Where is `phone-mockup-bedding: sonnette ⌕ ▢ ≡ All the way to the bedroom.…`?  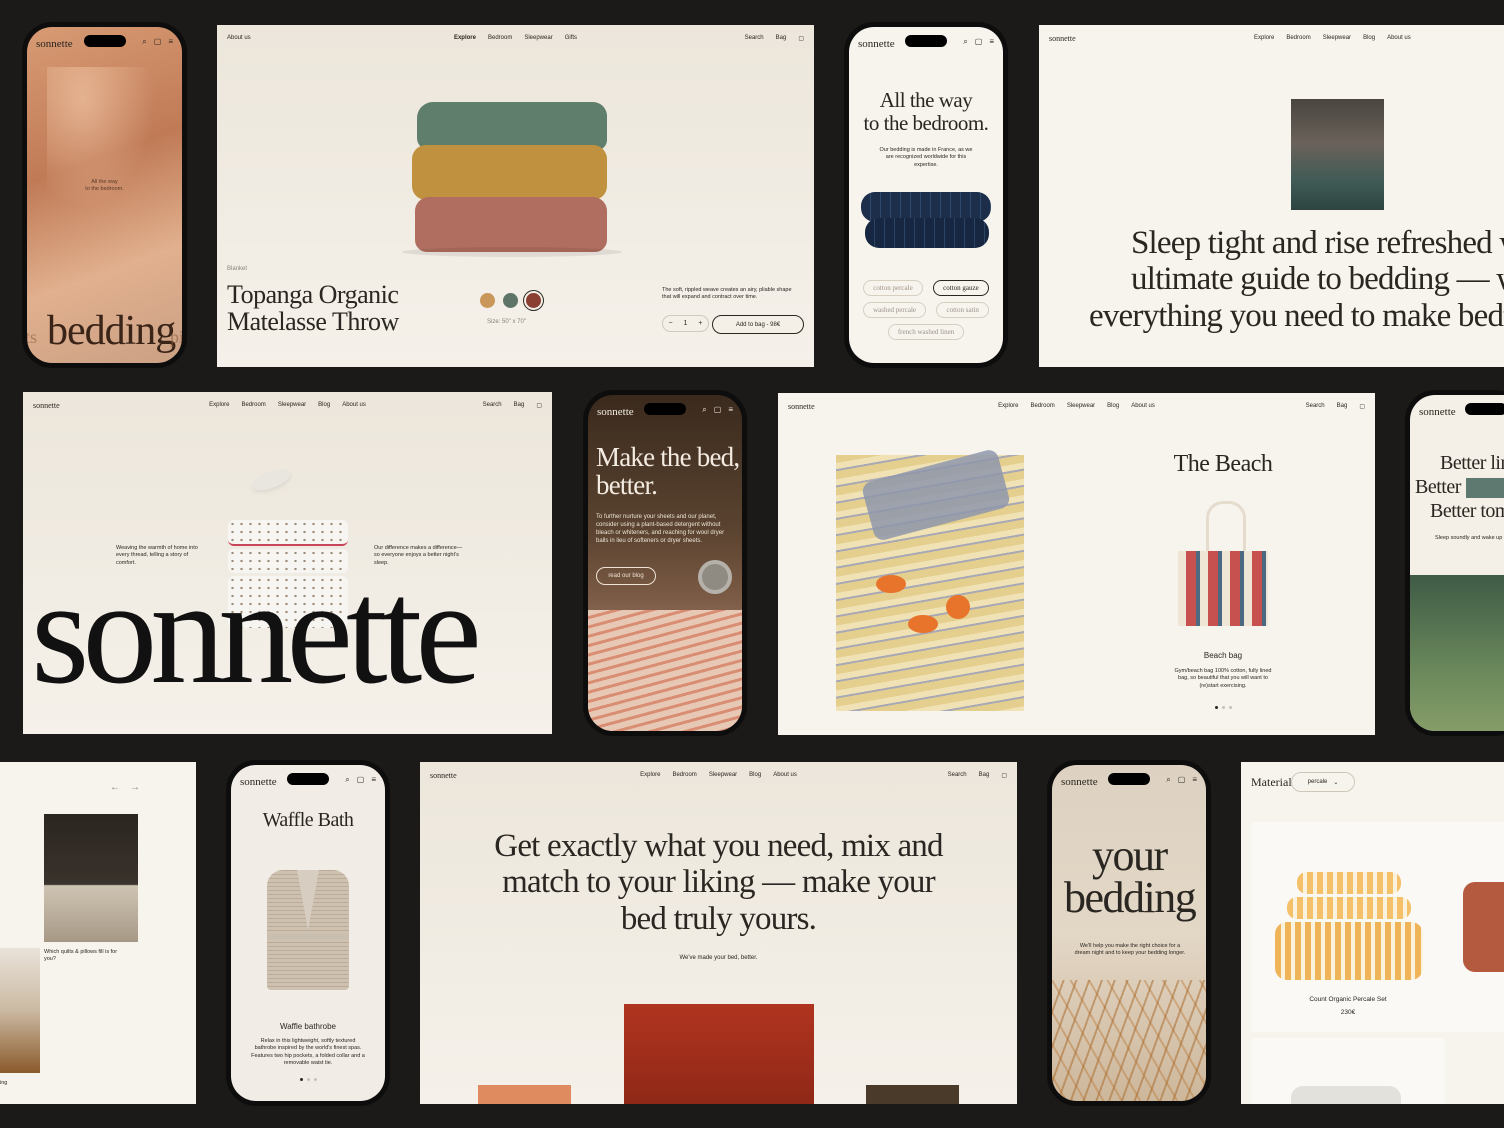
phone-mockup-bedding: sonnette ⌕ ▢ ≡ All the way to the bedroom.… is located at coordinates (104, 195).